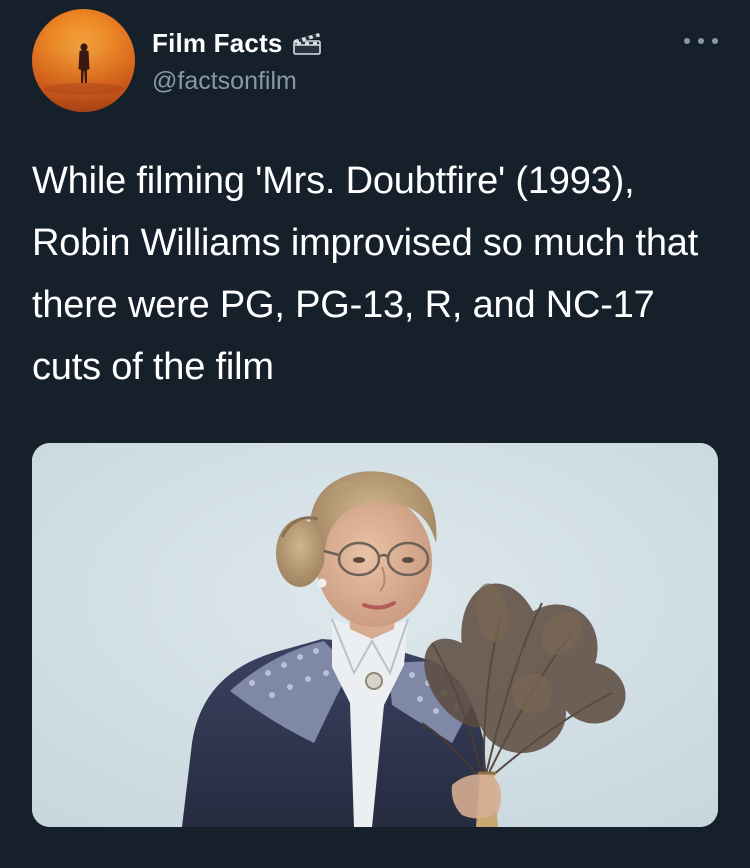 The width and height of the screenshot is (750, 868). Describe the element at coordinates (701, 41) in the screenshot. I see `more-options-icon` at that location.